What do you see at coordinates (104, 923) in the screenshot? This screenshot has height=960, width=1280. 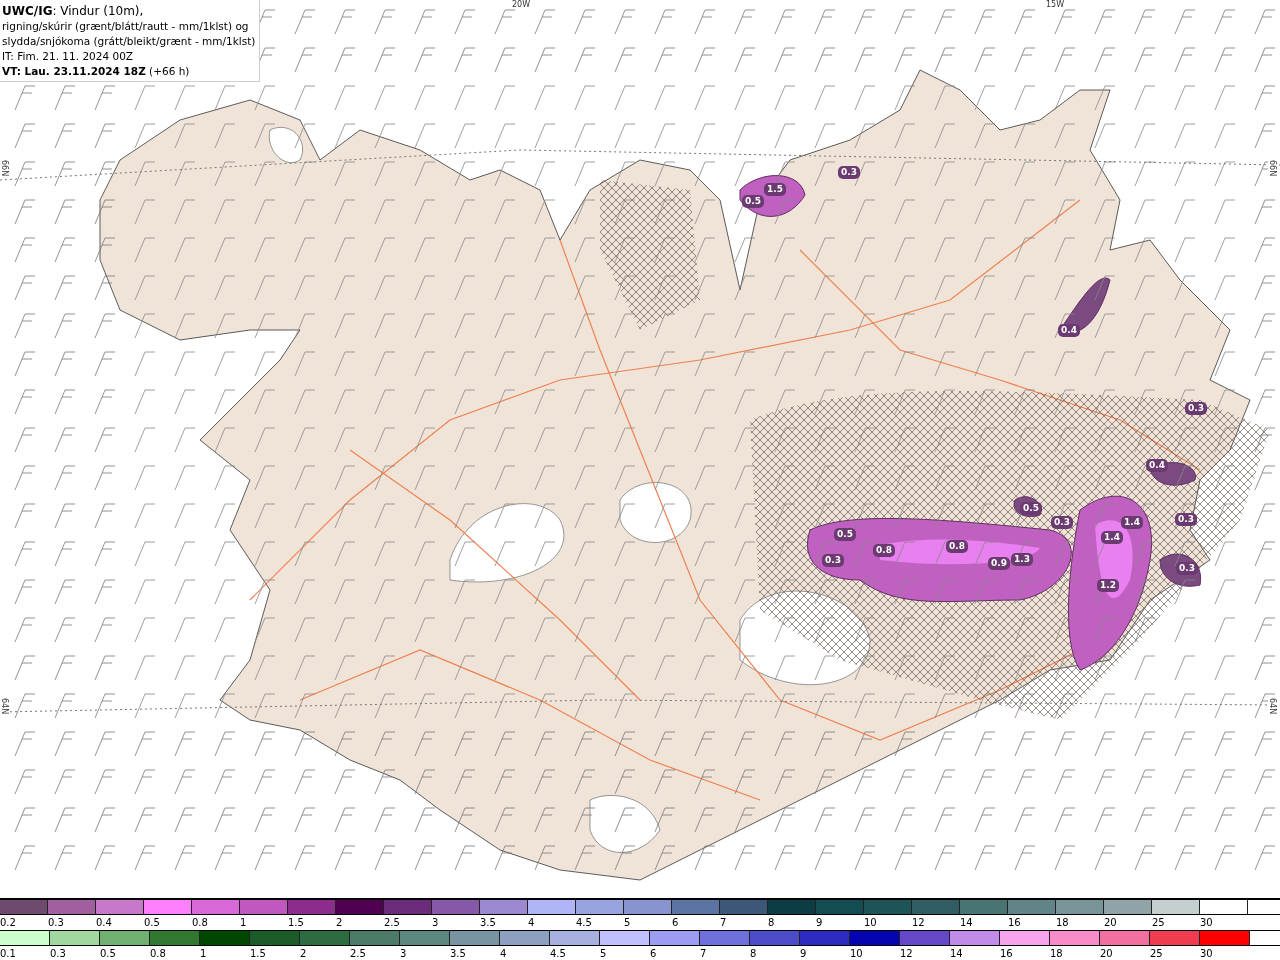 I see `legend-label: 0.4` at bounding box center [104, 923].